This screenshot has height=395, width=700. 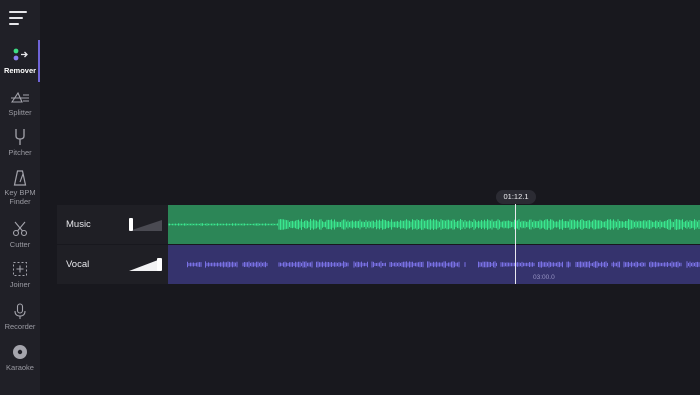 I want to click on vocal-waveform-lane, so click(x=434, y=264).